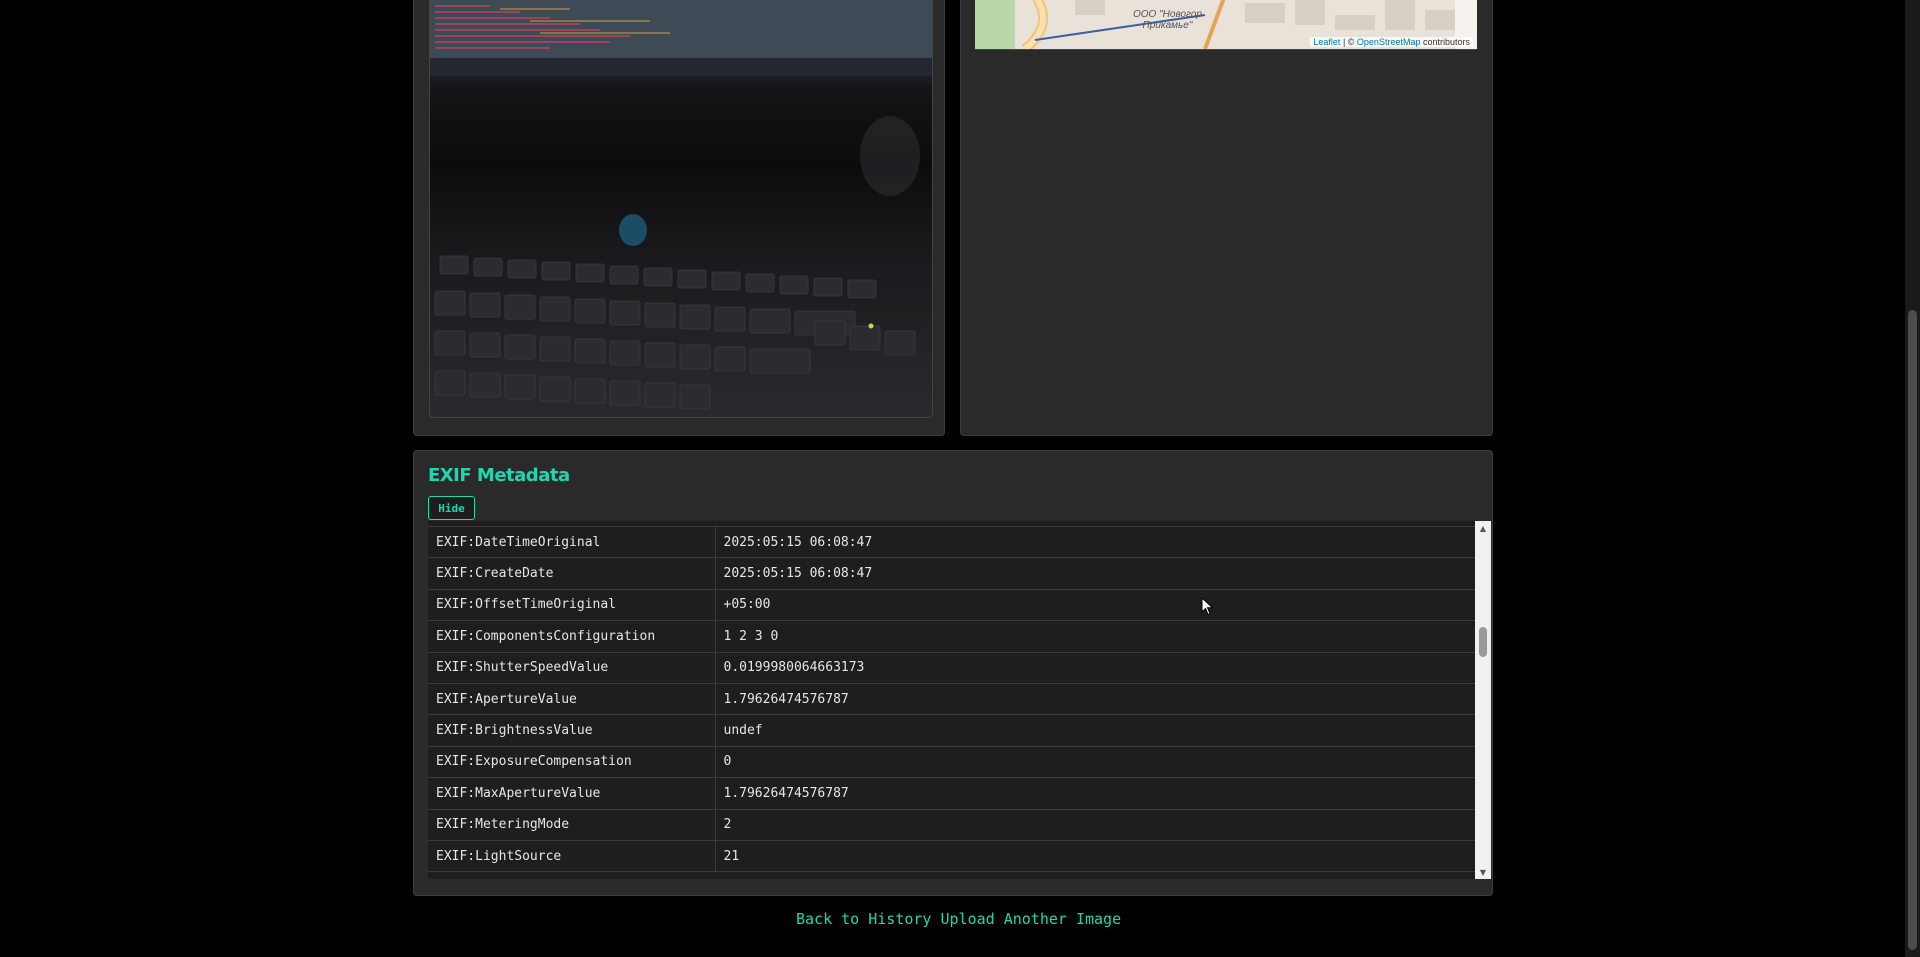 Image resolution: width=1920 pixels, height=957 pixels. I want to click on map-place-label-line1: ООО "Новогор, so click(1167, 14).